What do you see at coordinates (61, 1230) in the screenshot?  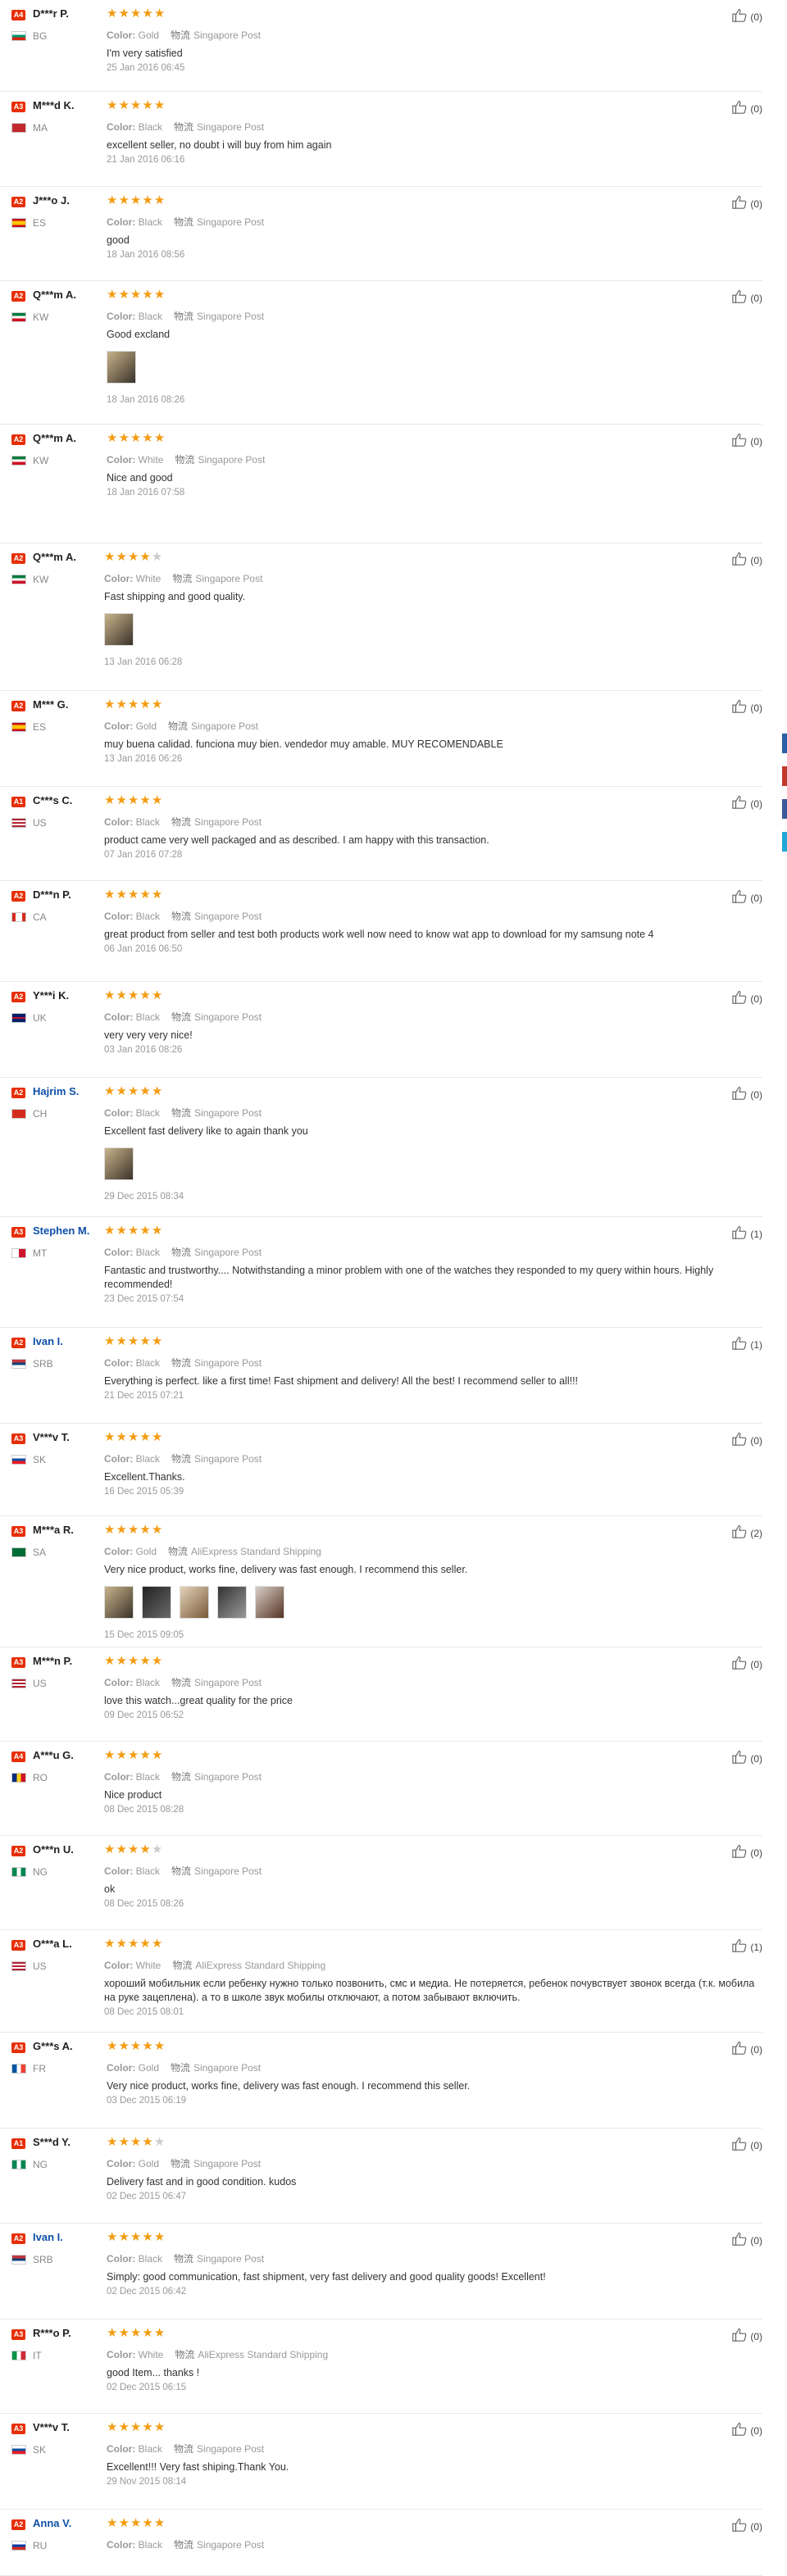 I see `buyer-name: Stephen M.` at bounding box center [61, 1230].